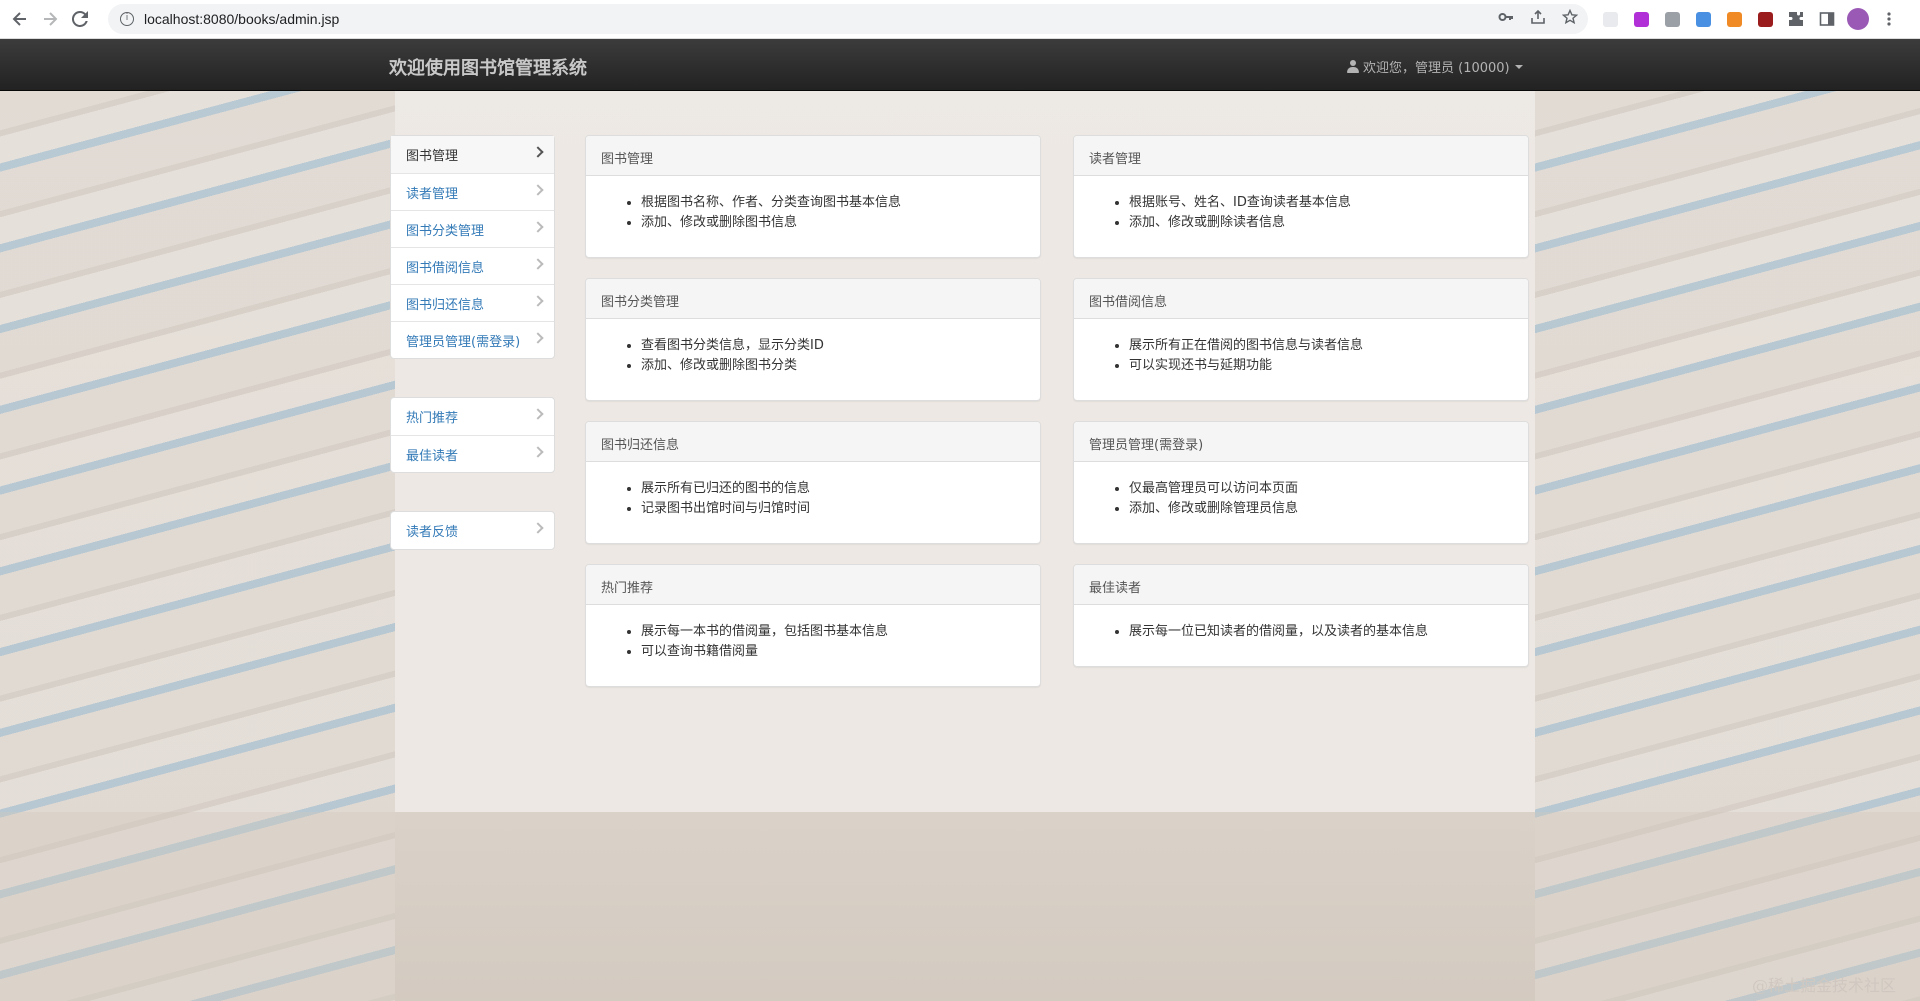 This screenshot has width=1920, height=1001. What do you see at coordinates (833, 632) in the screenshot?
I see `list-item: 展示每一本书的借阅量，包括图书基本信息` at bounding box center [833, 632].